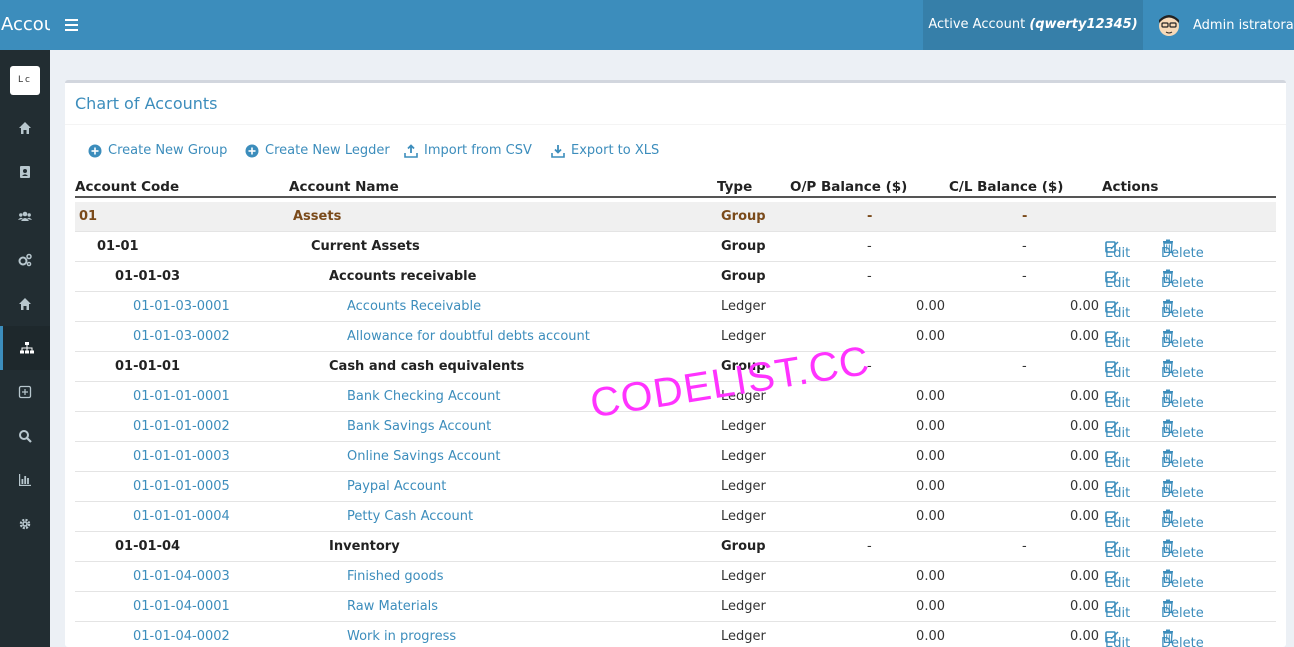 Image resolution: width=1294 pixels, height=647 pixels. I want to click on account-code: 01-01-01-0001, so click(181, 396).